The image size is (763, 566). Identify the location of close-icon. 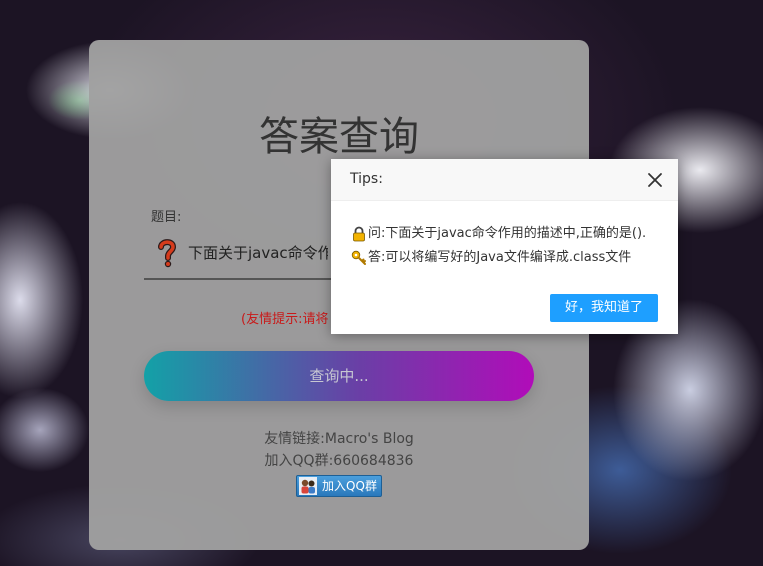
(655, 180).